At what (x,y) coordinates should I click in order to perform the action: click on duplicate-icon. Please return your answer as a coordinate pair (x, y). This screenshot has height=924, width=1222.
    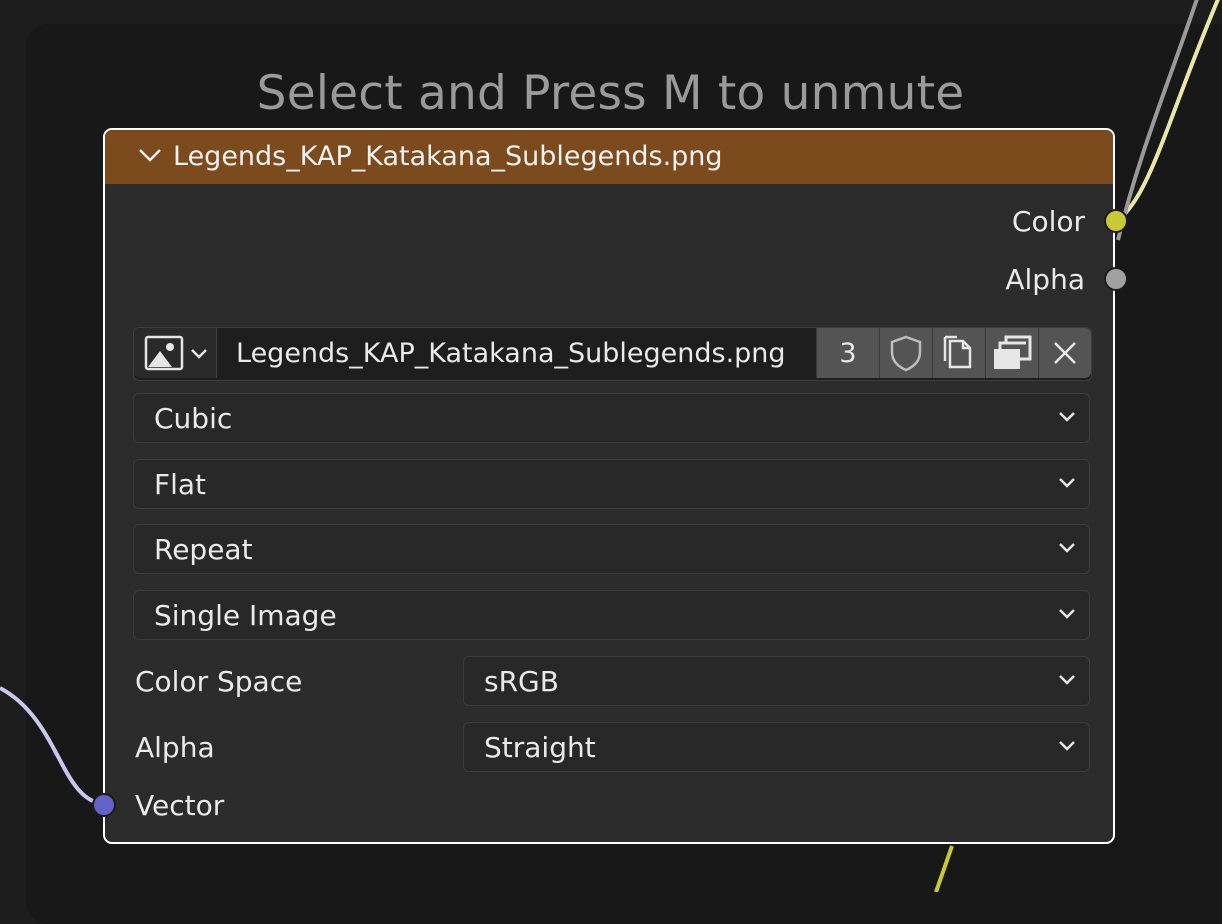
    Looking at the image, I should click on (957, 352).